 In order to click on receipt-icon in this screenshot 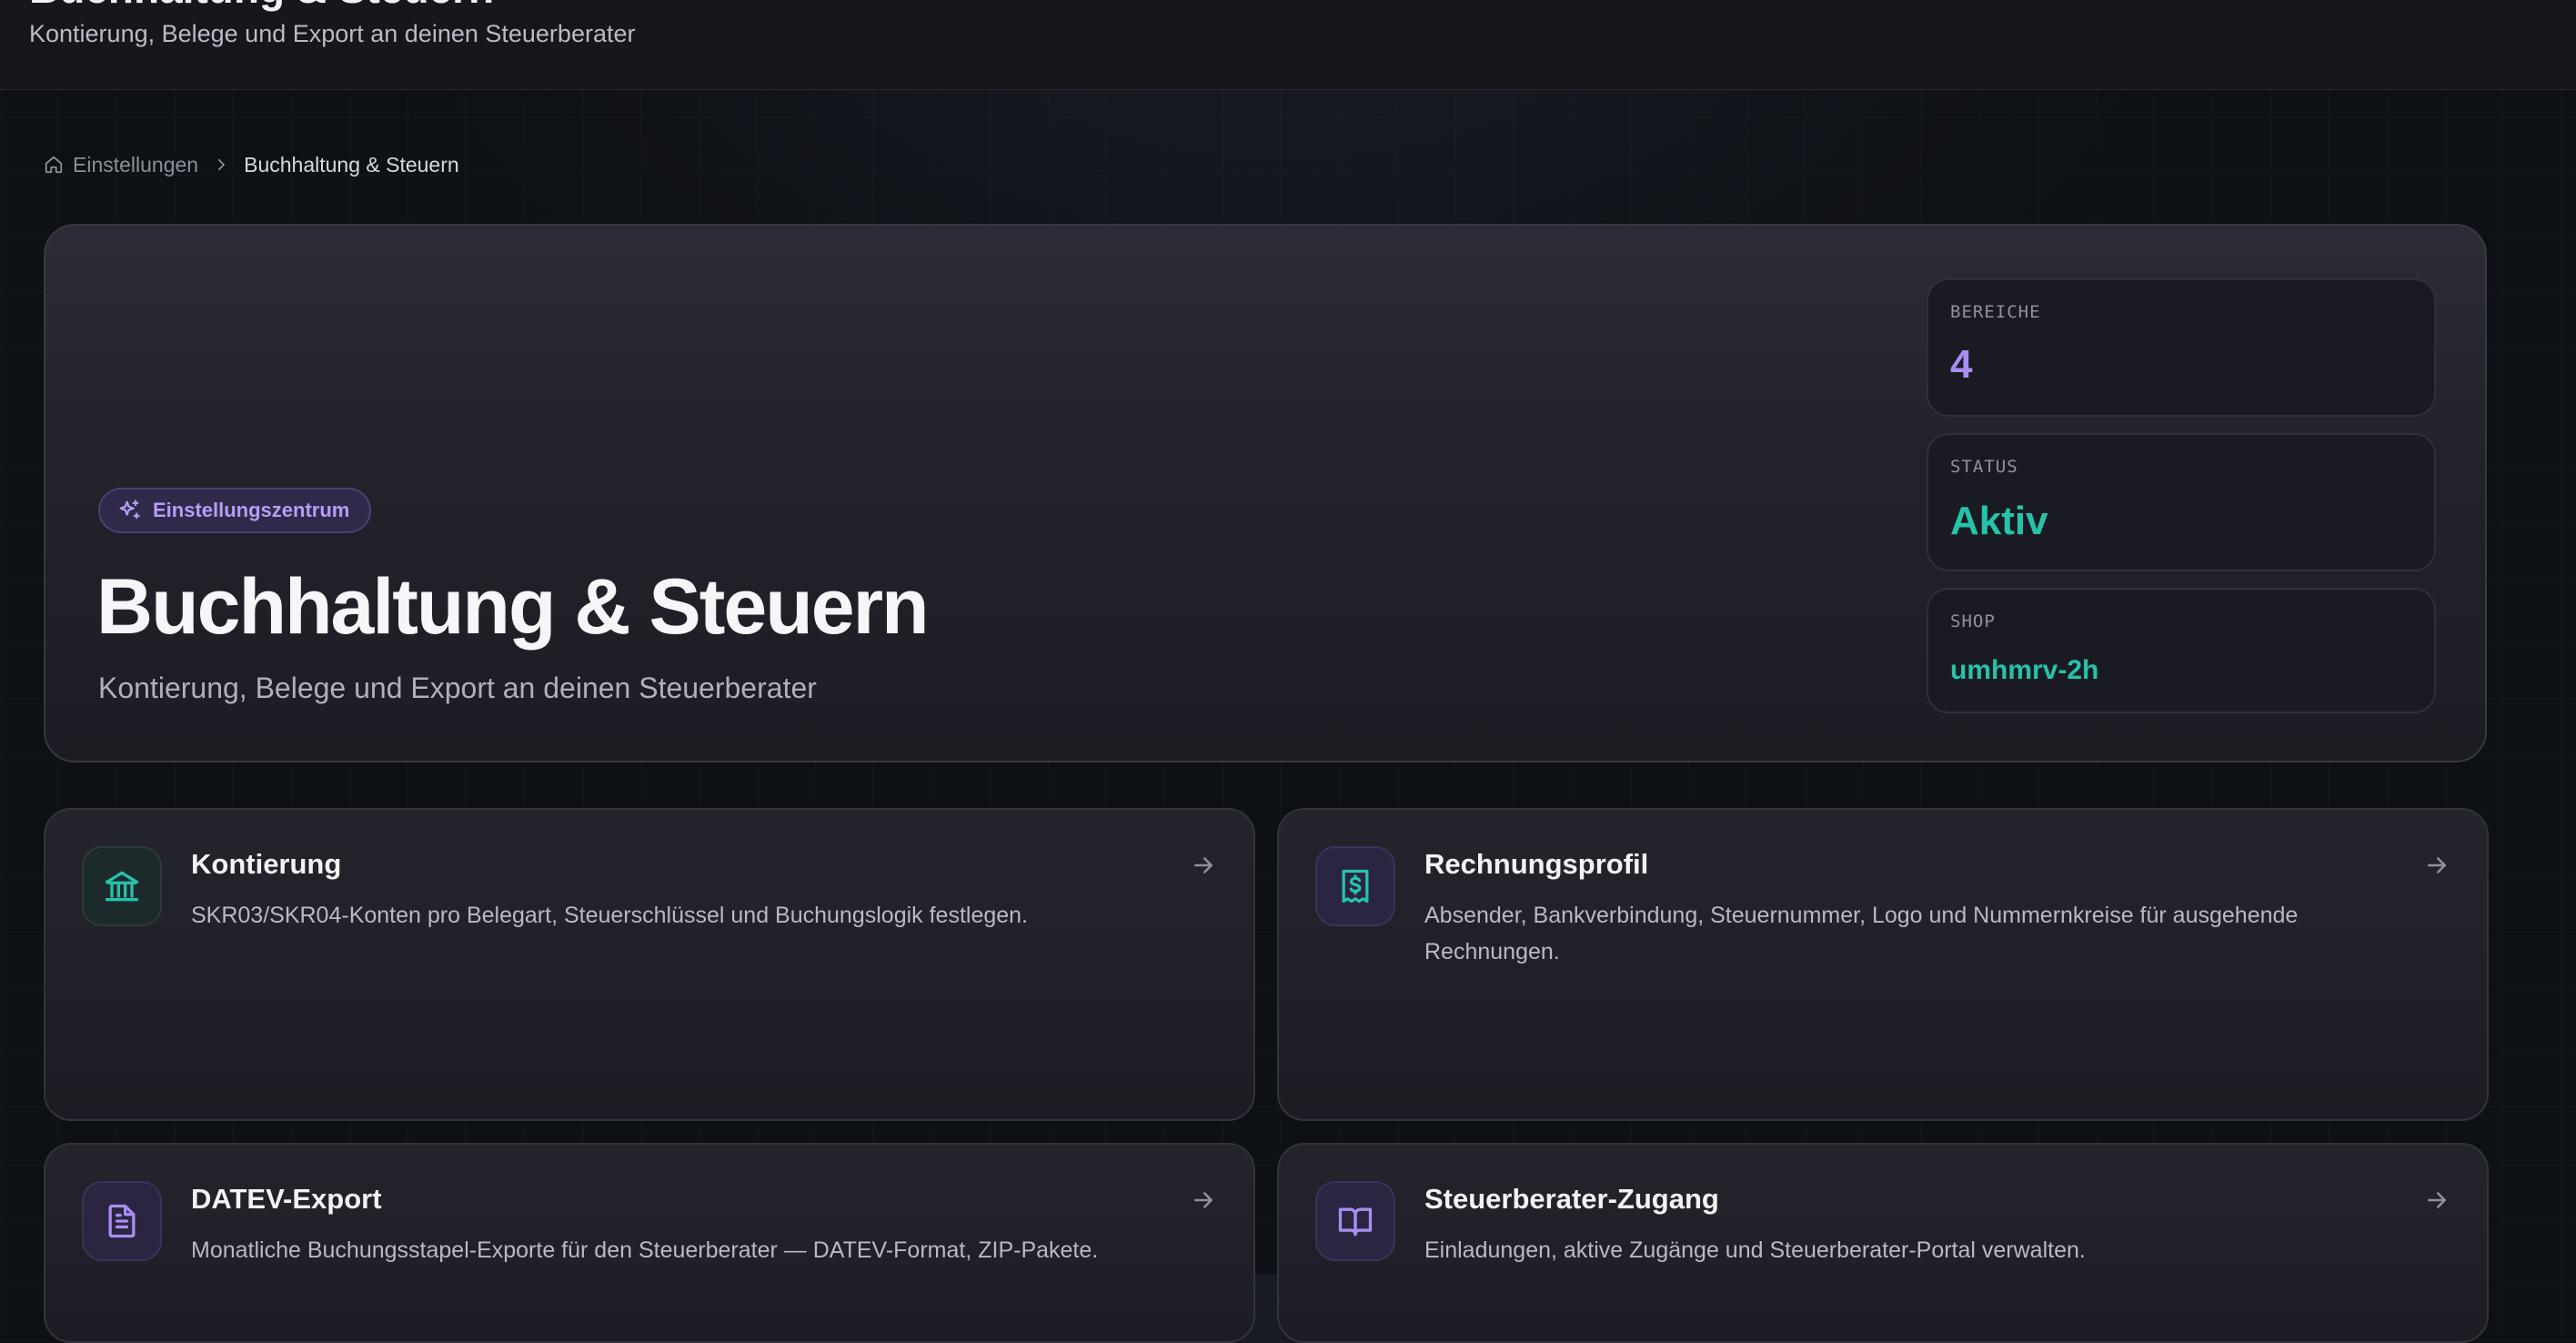, I will do `click(1355, 886)`.